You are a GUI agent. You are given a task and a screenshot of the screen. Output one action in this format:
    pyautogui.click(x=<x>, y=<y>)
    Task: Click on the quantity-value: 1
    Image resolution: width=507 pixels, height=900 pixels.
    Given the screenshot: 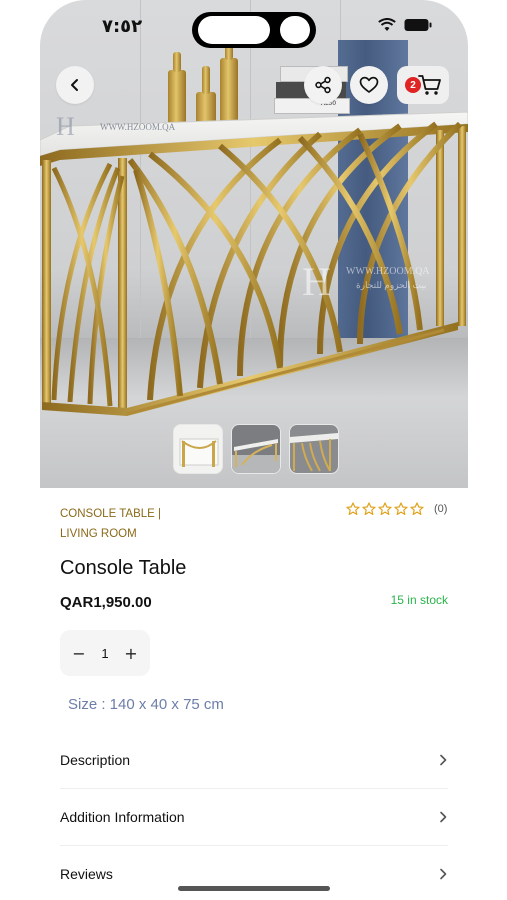 What is the action you would take?
    pyautogui.click(x=105, y=653)
    